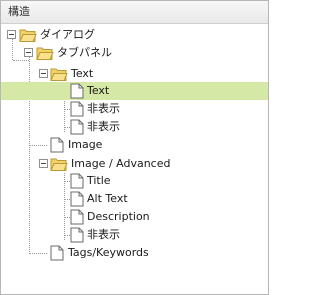  What do you see at coordinates (134, 91) in the screenshot?
I see `tree-node-text: Text` at bounding box center [134, 91].